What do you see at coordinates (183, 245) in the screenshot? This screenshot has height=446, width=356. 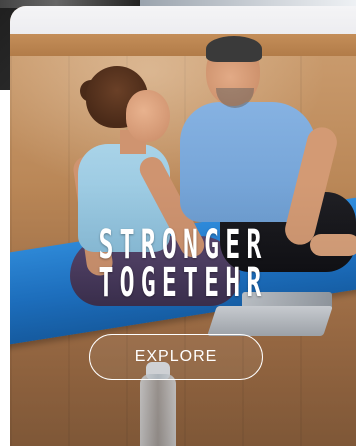 I see `headline-line-1: STRONGER` at bounding box center [183, 245].